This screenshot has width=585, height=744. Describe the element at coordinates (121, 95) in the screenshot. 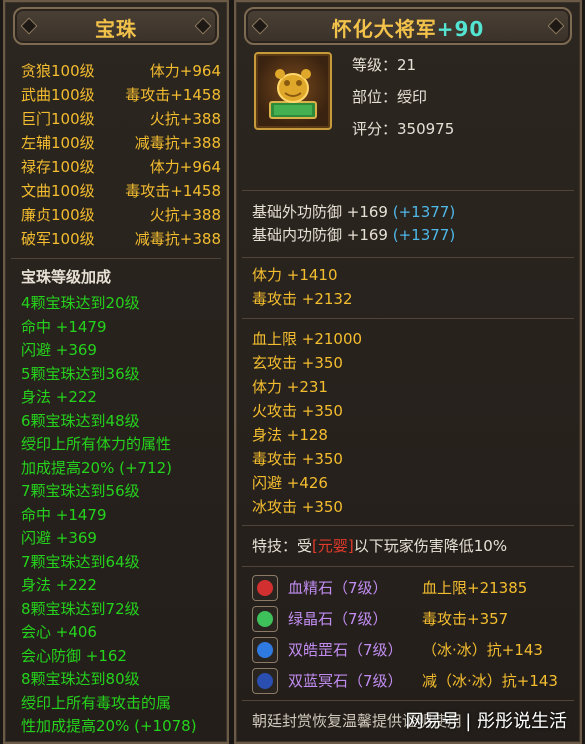

I see `bead-row: 武曲100级 毒攻击+1458` at that location.